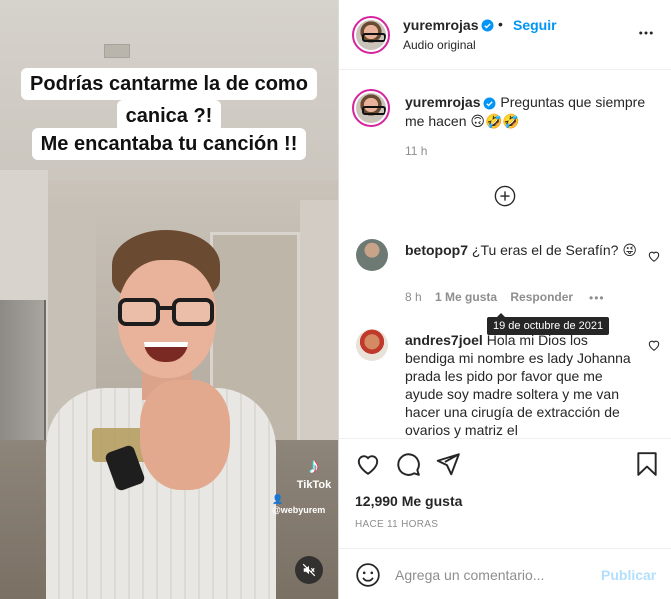 This screenshot has width=671, height=599. I want to click on emoji-icon, so click(368, 575).